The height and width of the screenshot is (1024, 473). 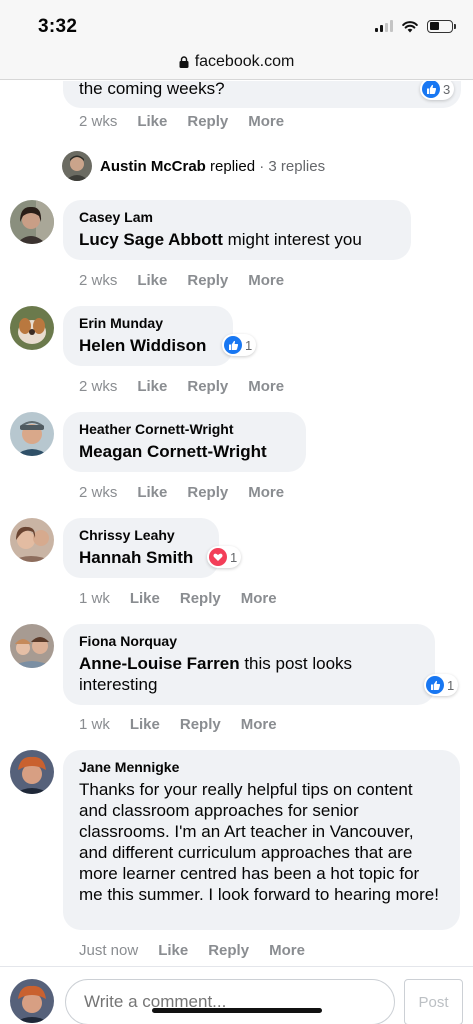 What do you see at coordinates (244, 61) in the screenshot?
I see `url-text: facebook.com` at bounding box center [244, 61].